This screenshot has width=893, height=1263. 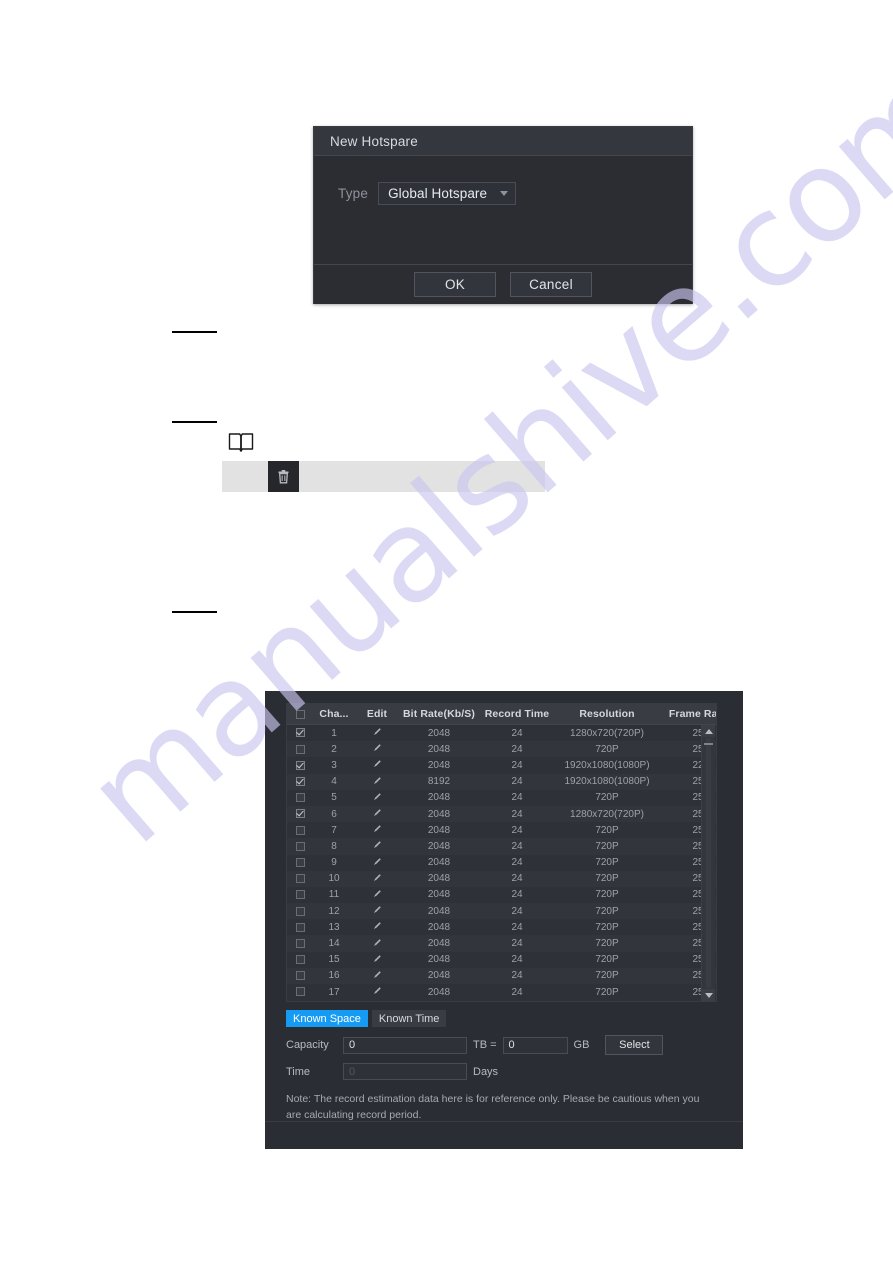 What do you see at coordinates (447, 193) in the screenshot?
I see `type-select: Global Hotspare` at bounding box center [447, 193].